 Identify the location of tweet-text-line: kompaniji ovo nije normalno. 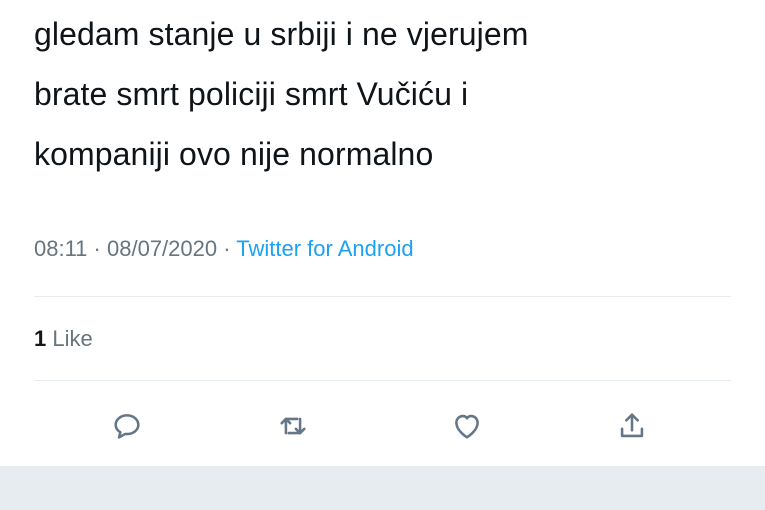
(234, 154).